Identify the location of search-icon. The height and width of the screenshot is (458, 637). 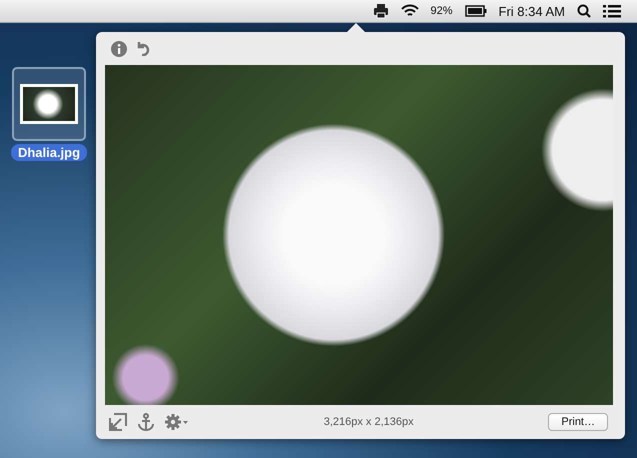
(584, 11).